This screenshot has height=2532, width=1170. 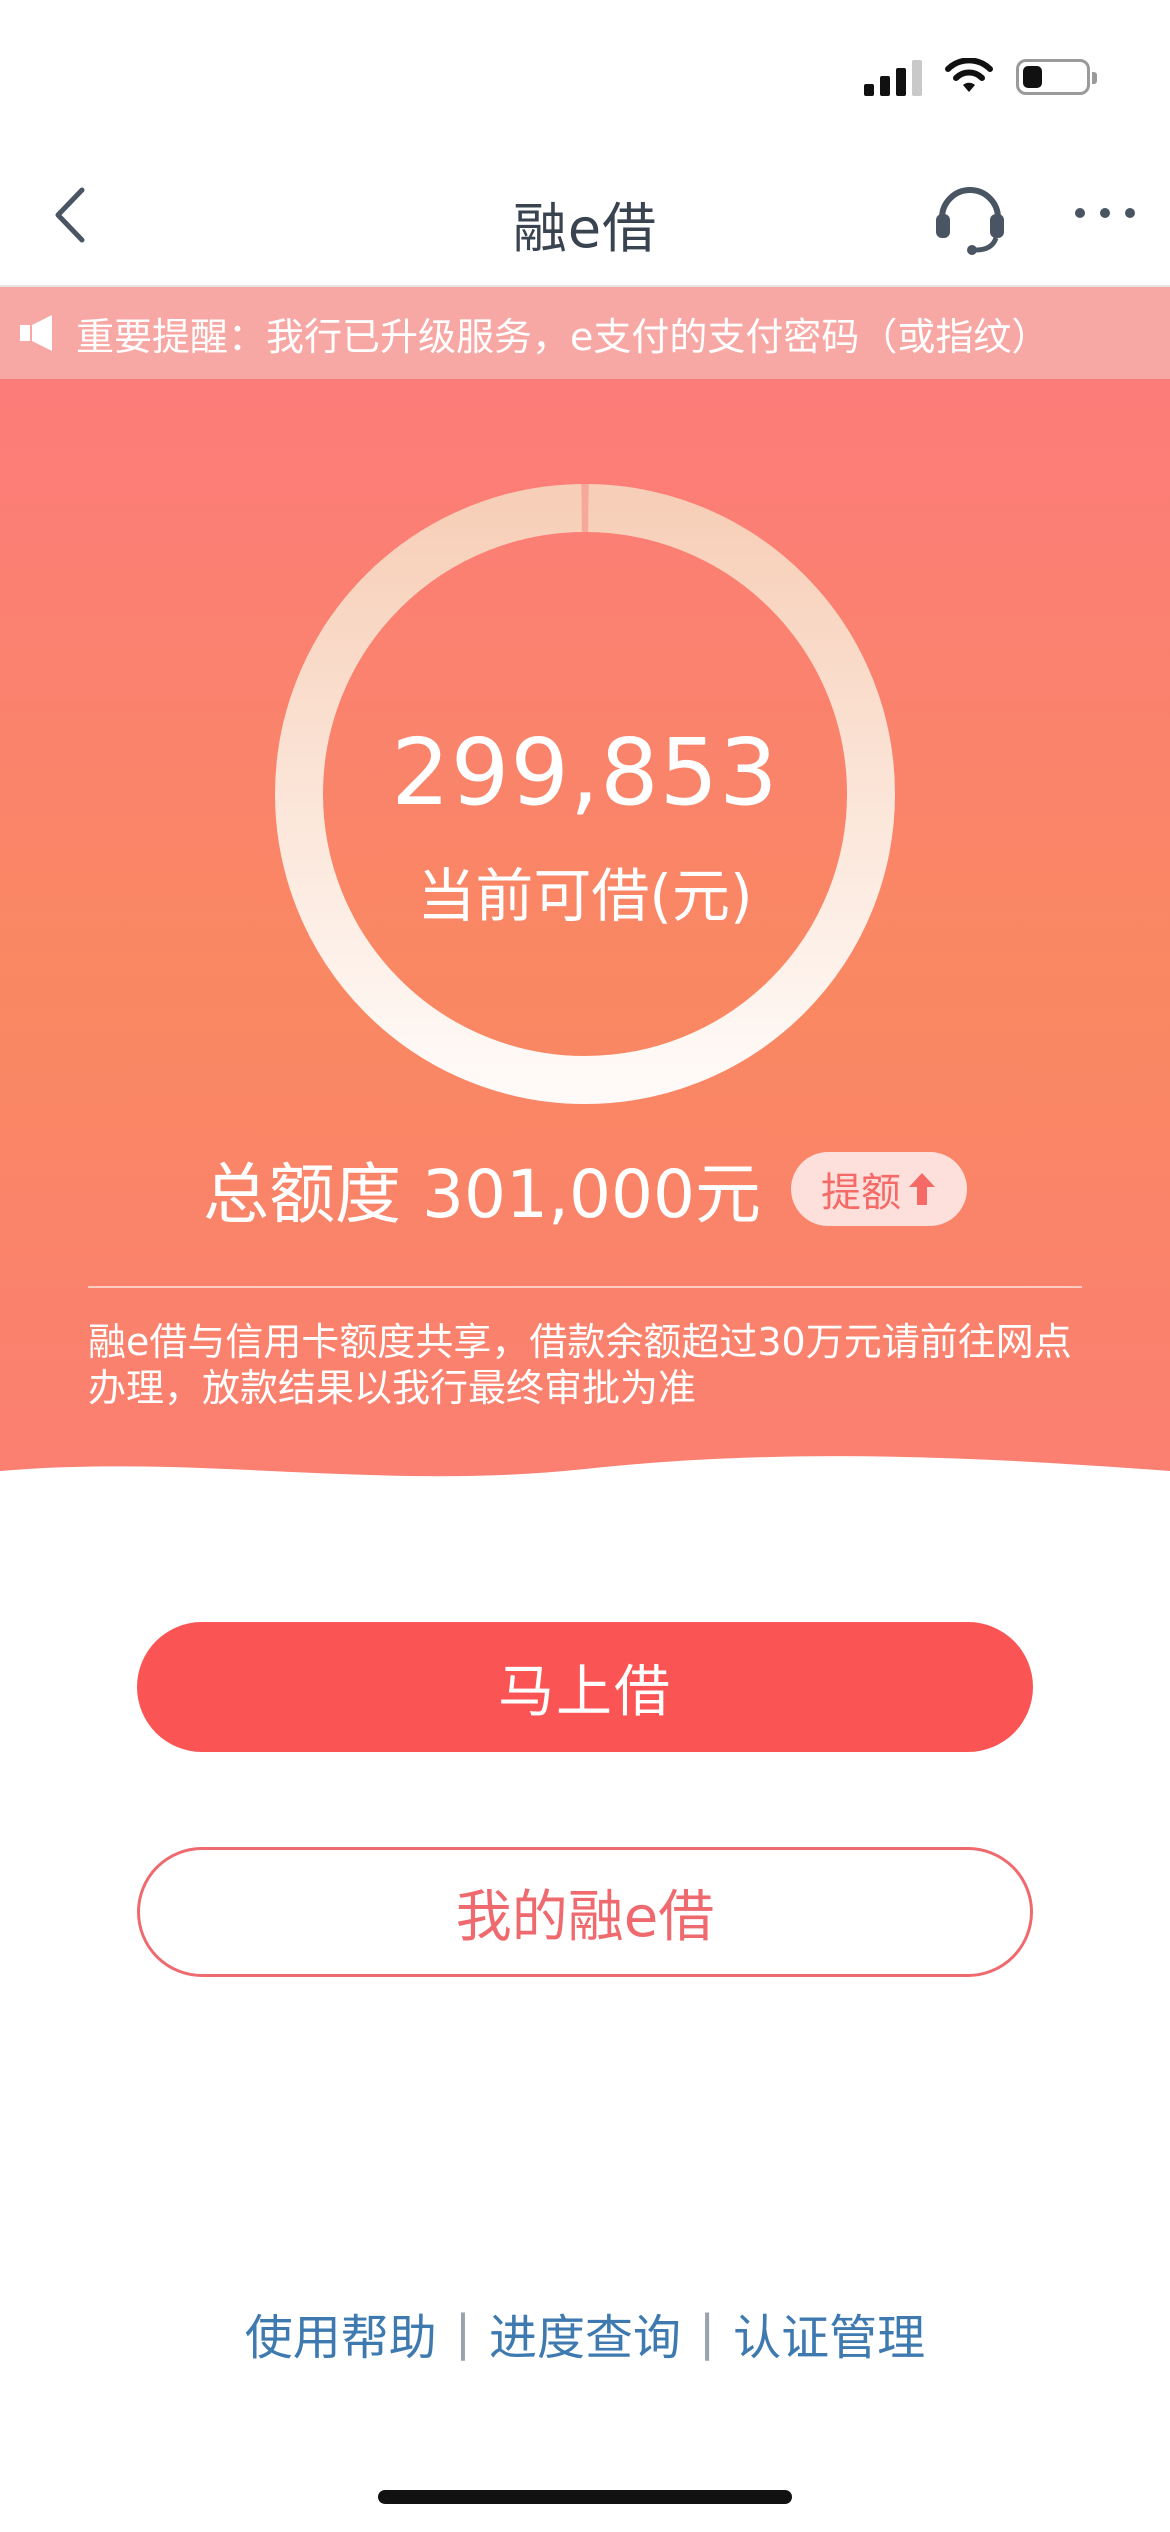 What do you see at coordinates (1105, 213) in the screenshot?
I see `more-dots-icon` at bounding box center [1105, 213].